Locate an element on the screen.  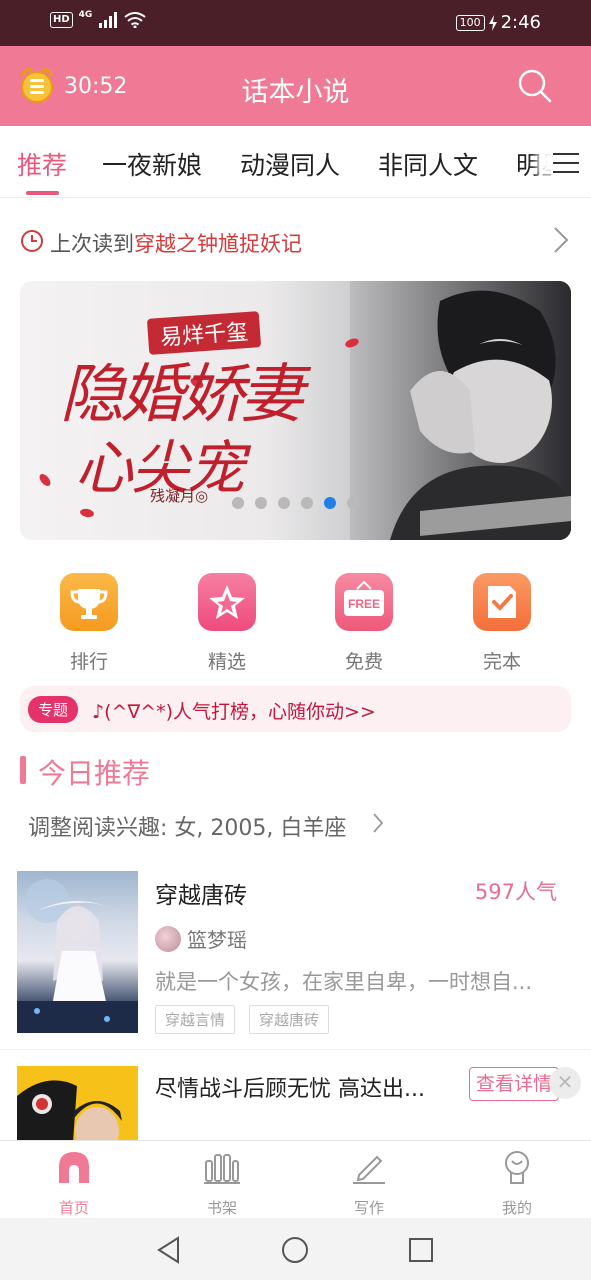
category-featured: 精选 is located at coordinates (227, 623).